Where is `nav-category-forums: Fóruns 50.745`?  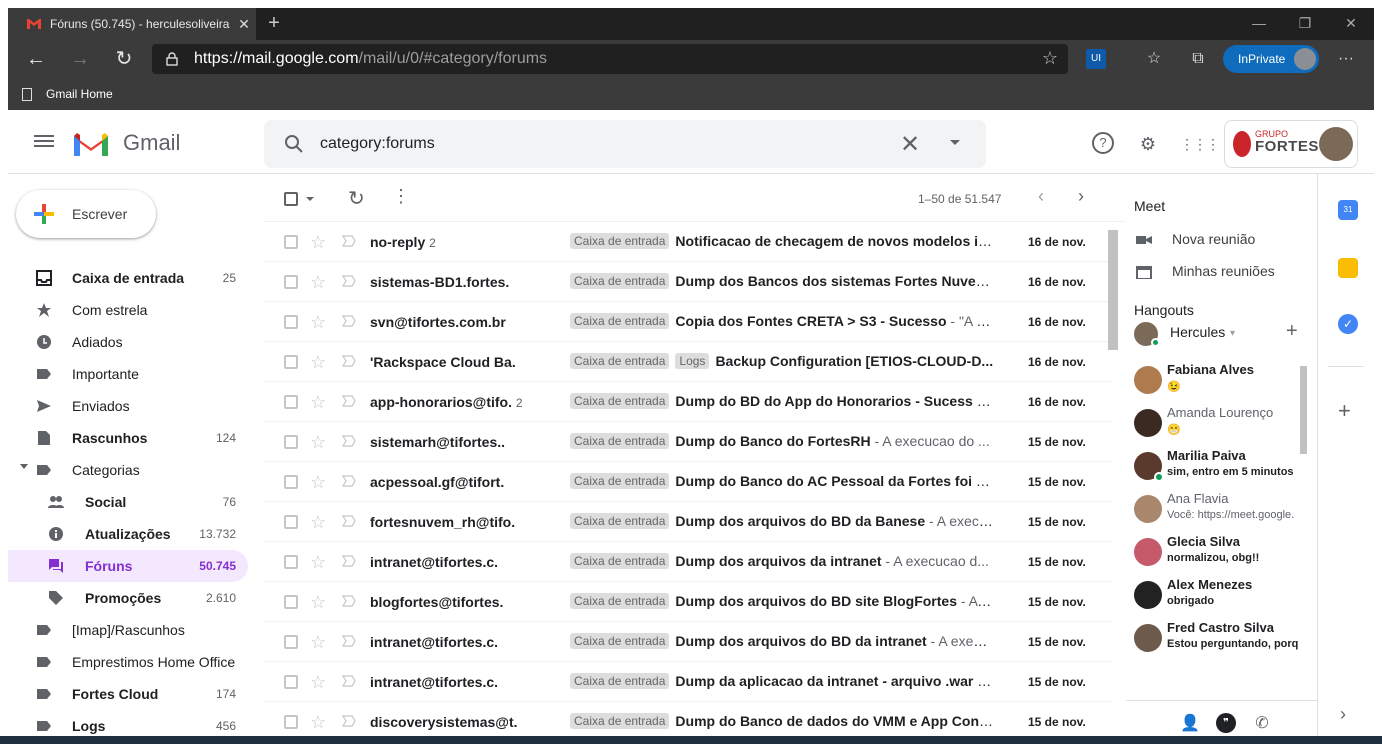
nav-category-forums: Fóruns 50.745 is located at coordinates (128, 566).